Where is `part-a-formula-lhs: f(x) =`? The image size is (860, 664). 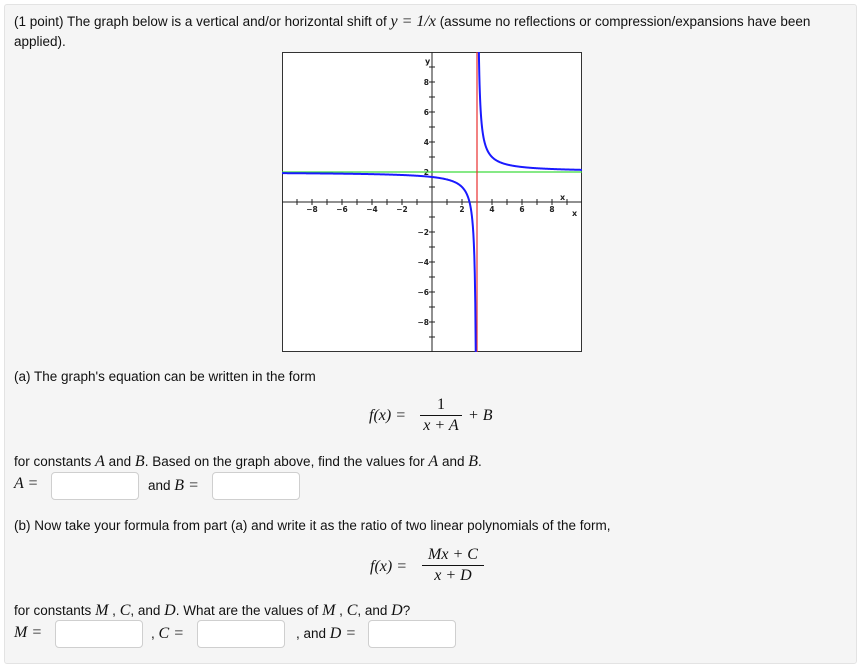 part-a-formula-lhs: f(x) = is located at coordinates (387, 416).